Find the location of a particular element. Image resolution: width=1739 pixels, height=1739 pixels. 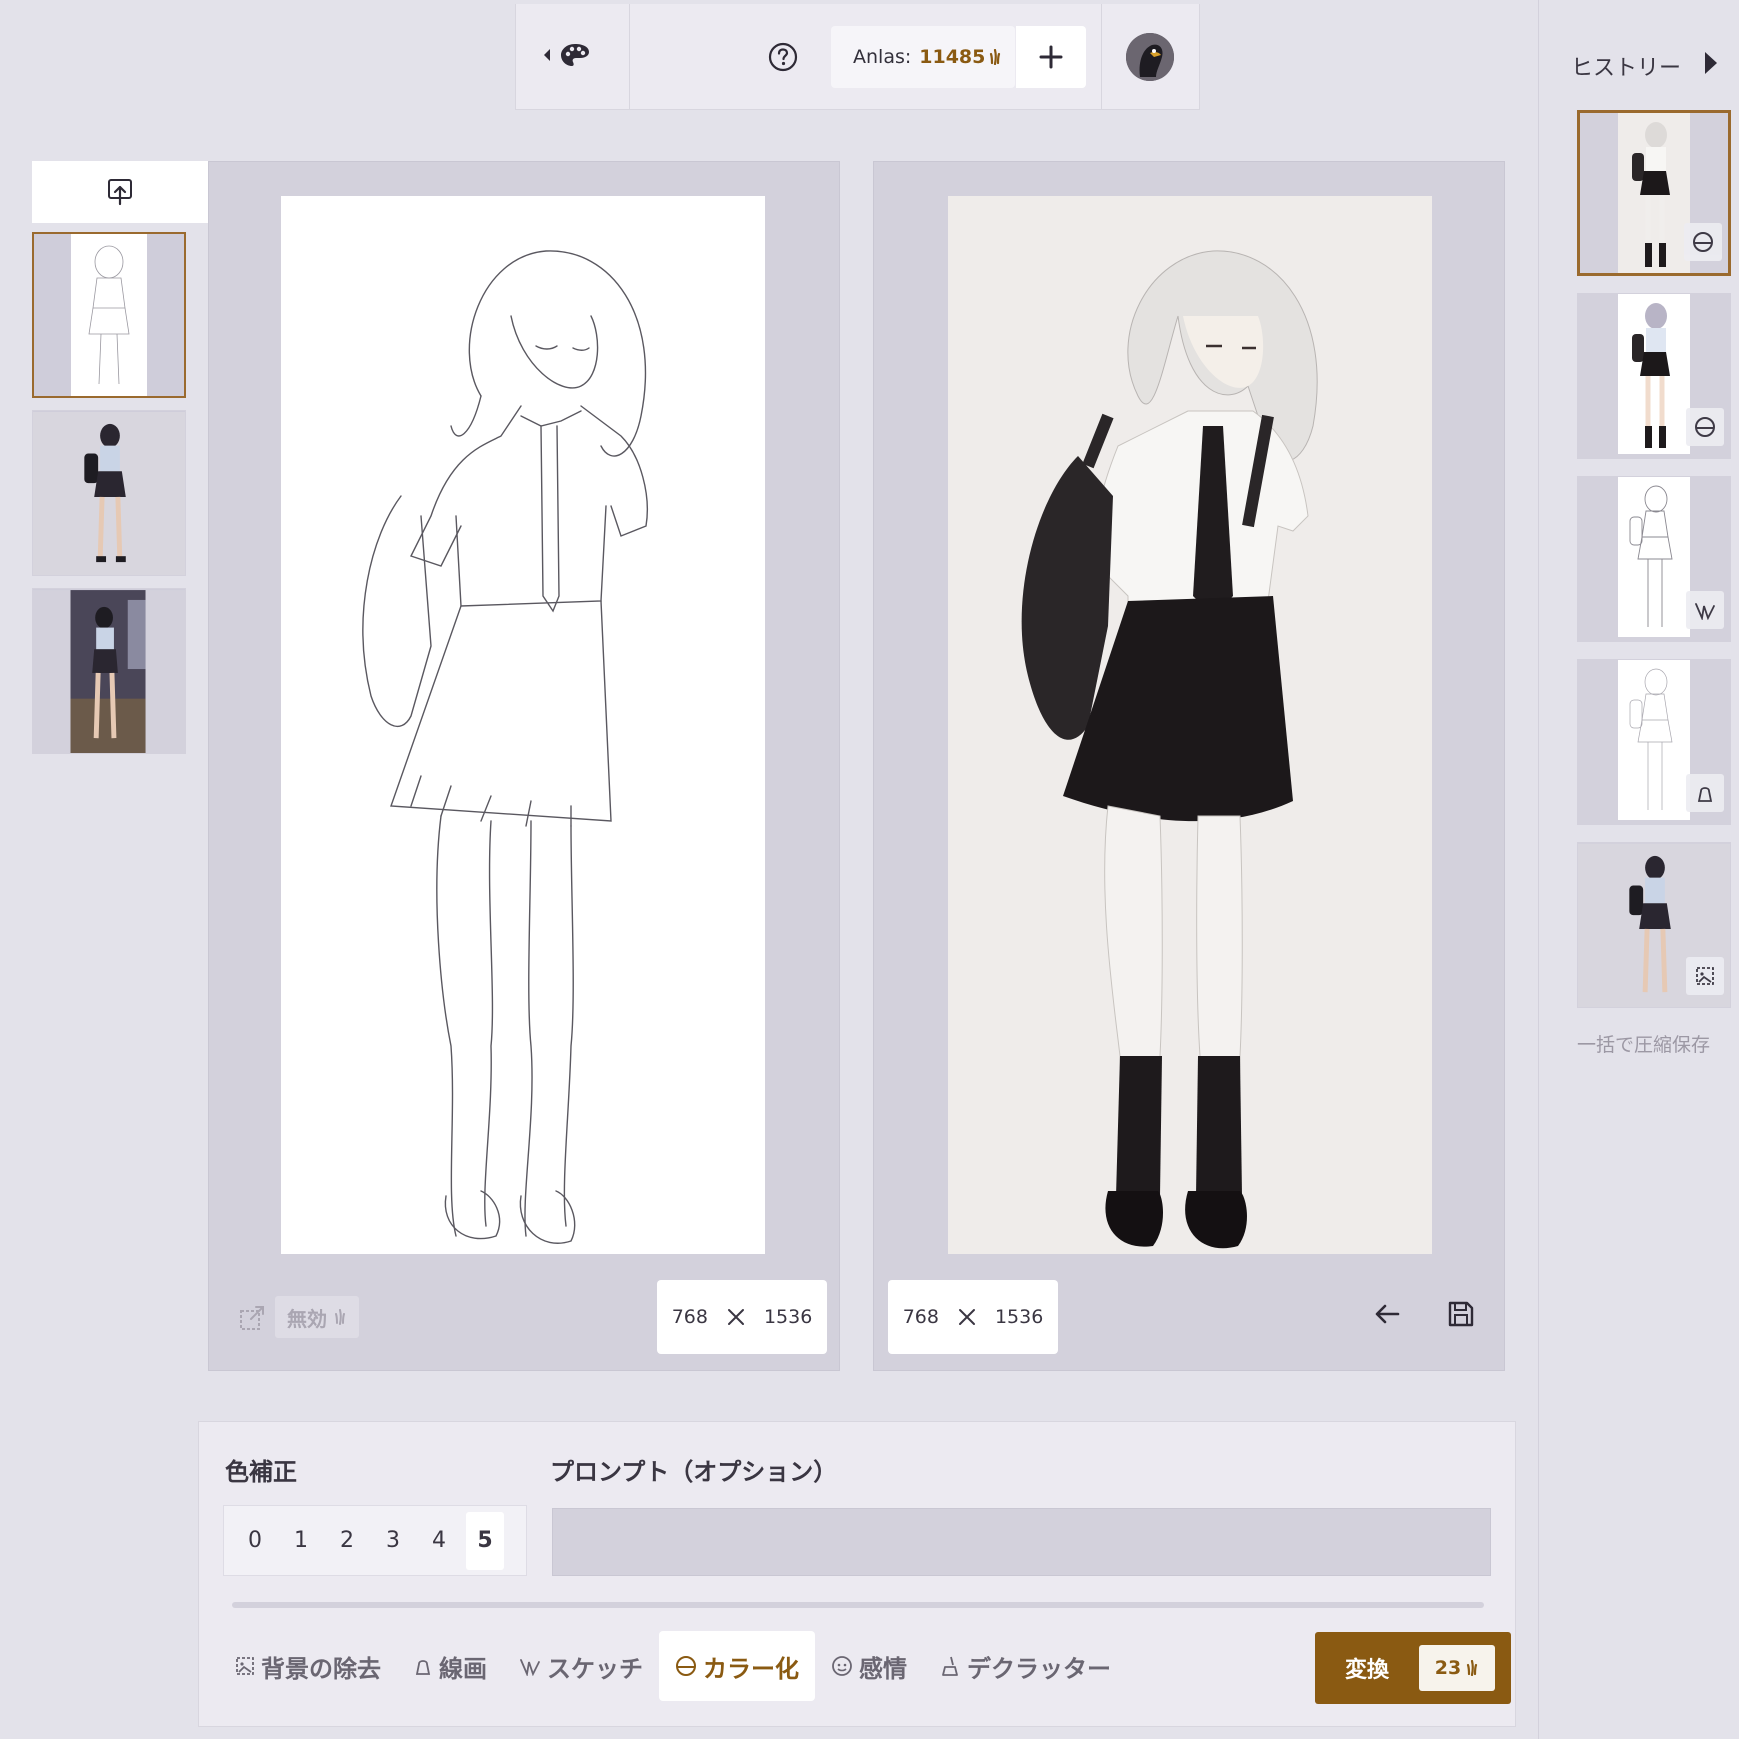

history-lineart-thumbnail is located at coordinates (1654, 740).